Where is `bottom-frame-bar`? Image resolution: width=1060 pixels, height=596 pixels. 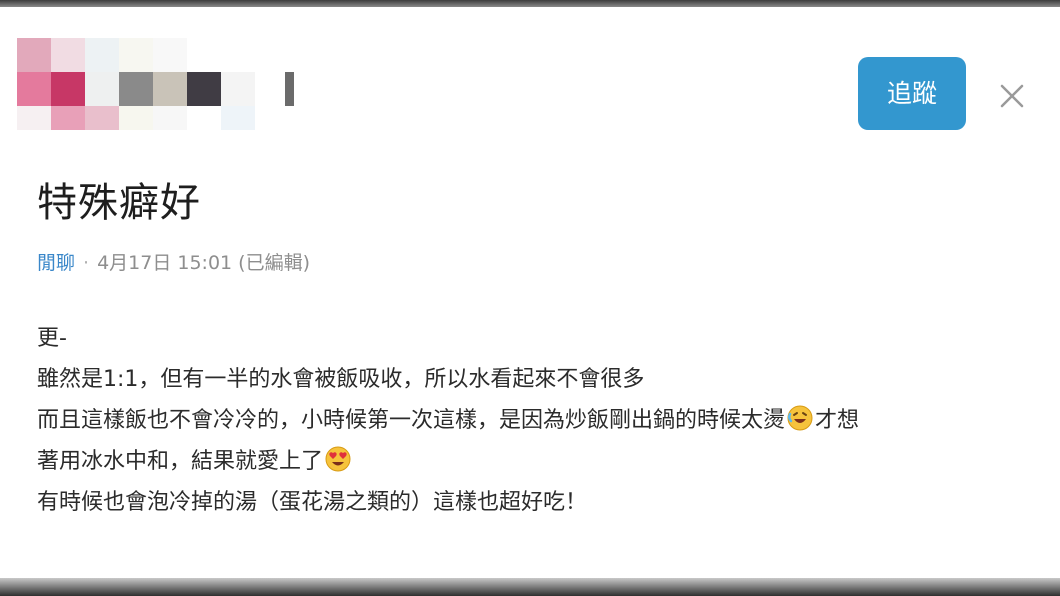
bottom-frame-bar is located at coordinates (530, 587).